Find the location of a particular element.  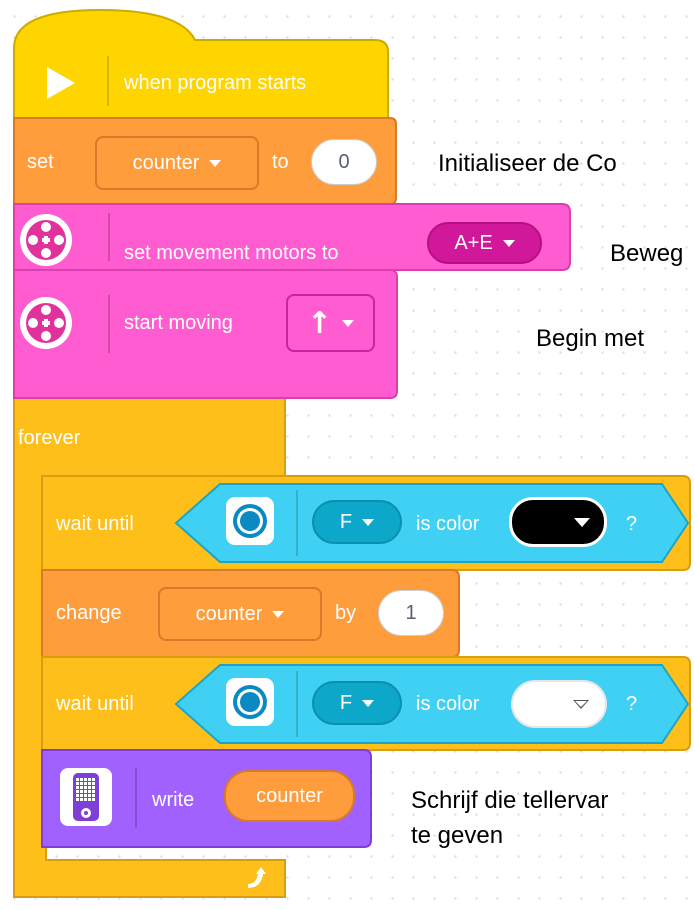

write-value-label: counter is located at coordinates (289, 795).